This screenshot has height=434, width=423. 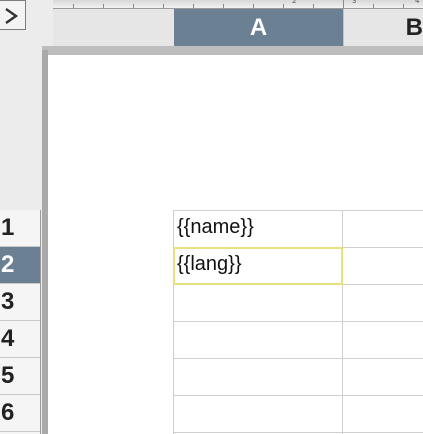 I want to click on row-header-1: 1, so click(x=20, y=228).